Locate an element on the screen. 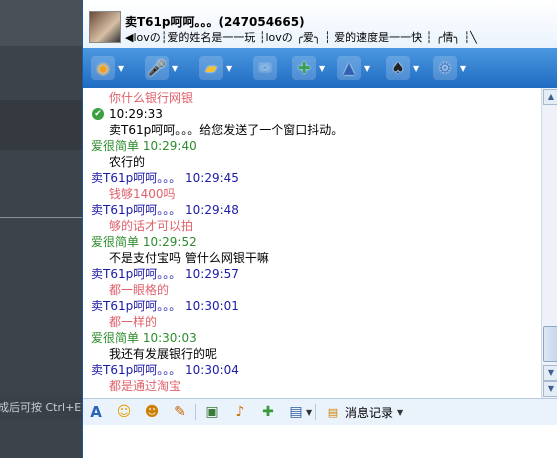  magic-emoticon-button: ☻ is located at coordinates (152, 412).